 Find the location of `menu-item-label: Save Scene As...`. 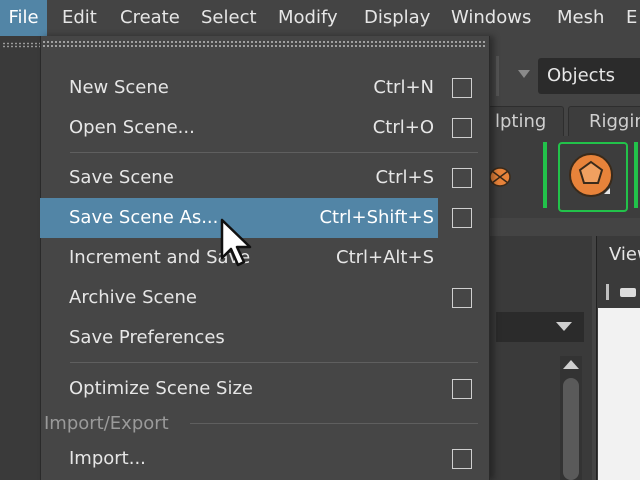

menu-item-label: Save Scene As... is located at coordinates (144, 217).